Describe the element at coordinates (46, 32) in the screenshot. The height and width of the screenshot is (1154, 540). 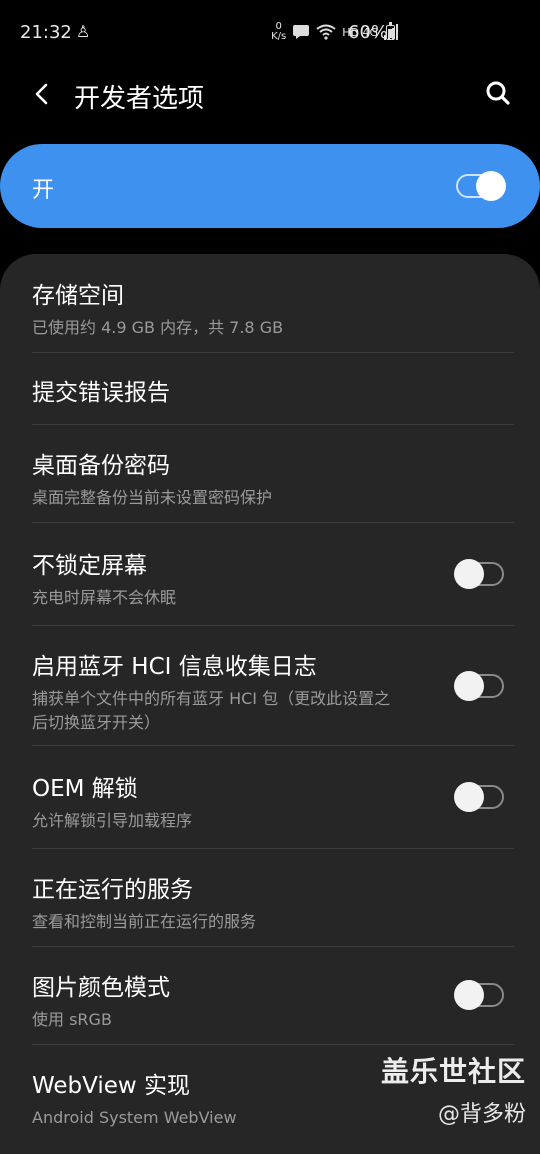
I see `status-time: 21:32` at that location.